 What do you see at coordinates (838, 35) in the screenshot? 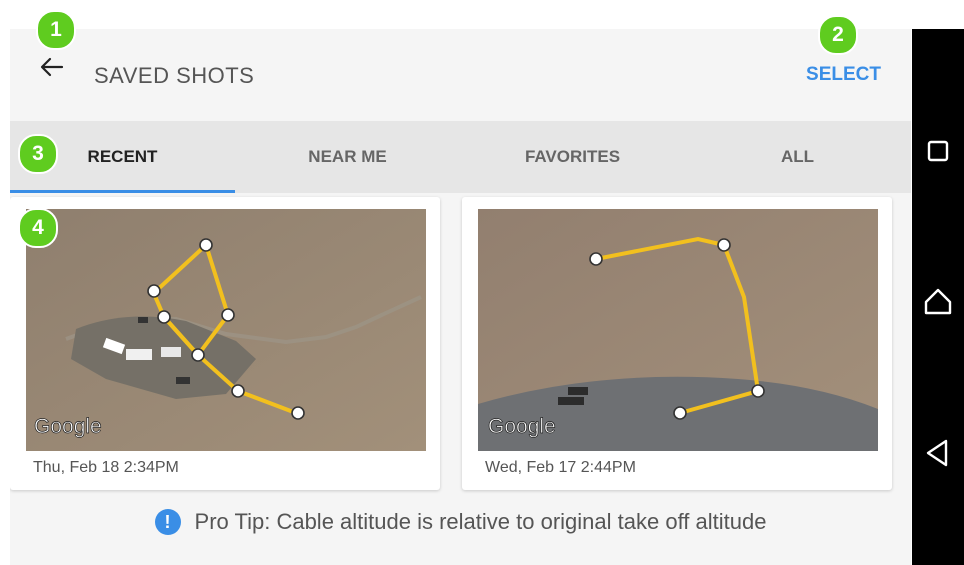
I see `annotation-badge: 2` at bounding box center [838, 35].